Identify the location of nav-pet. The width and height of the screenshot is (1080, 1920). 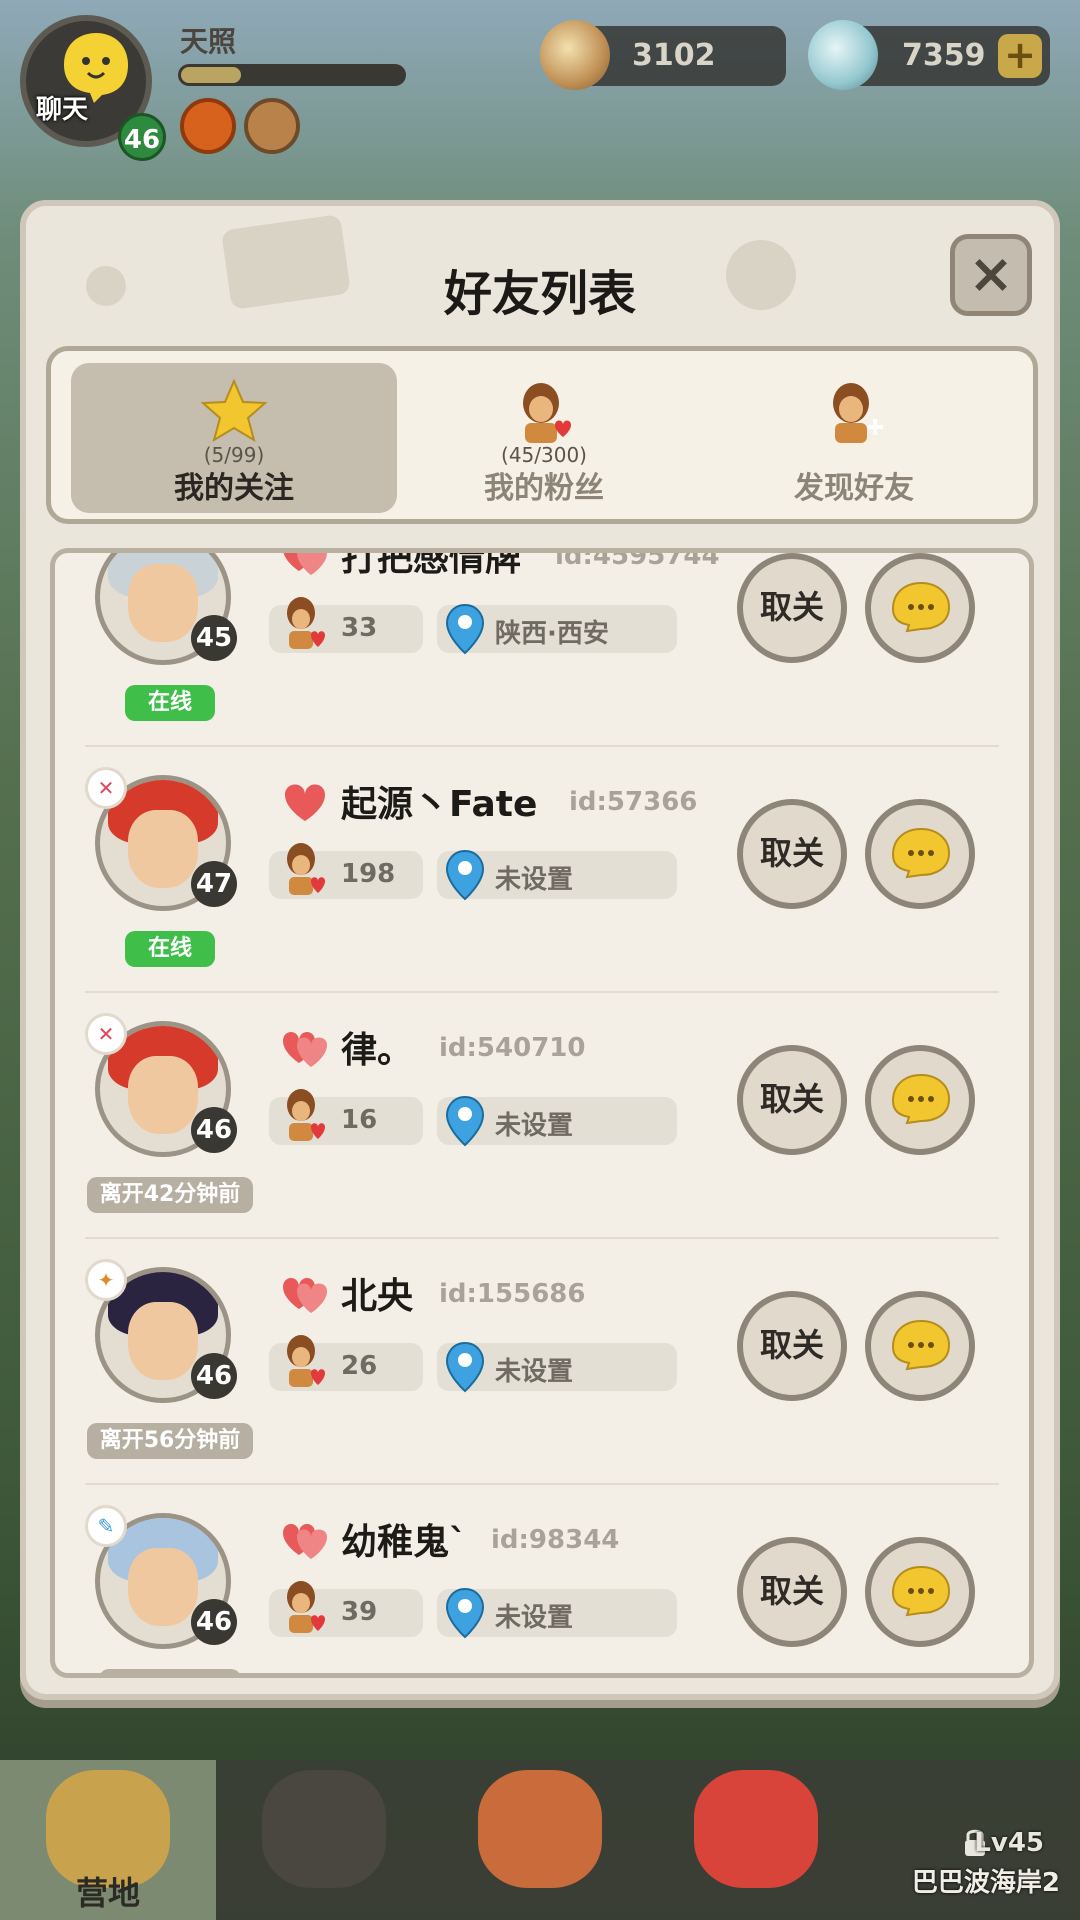
(756, 1840).